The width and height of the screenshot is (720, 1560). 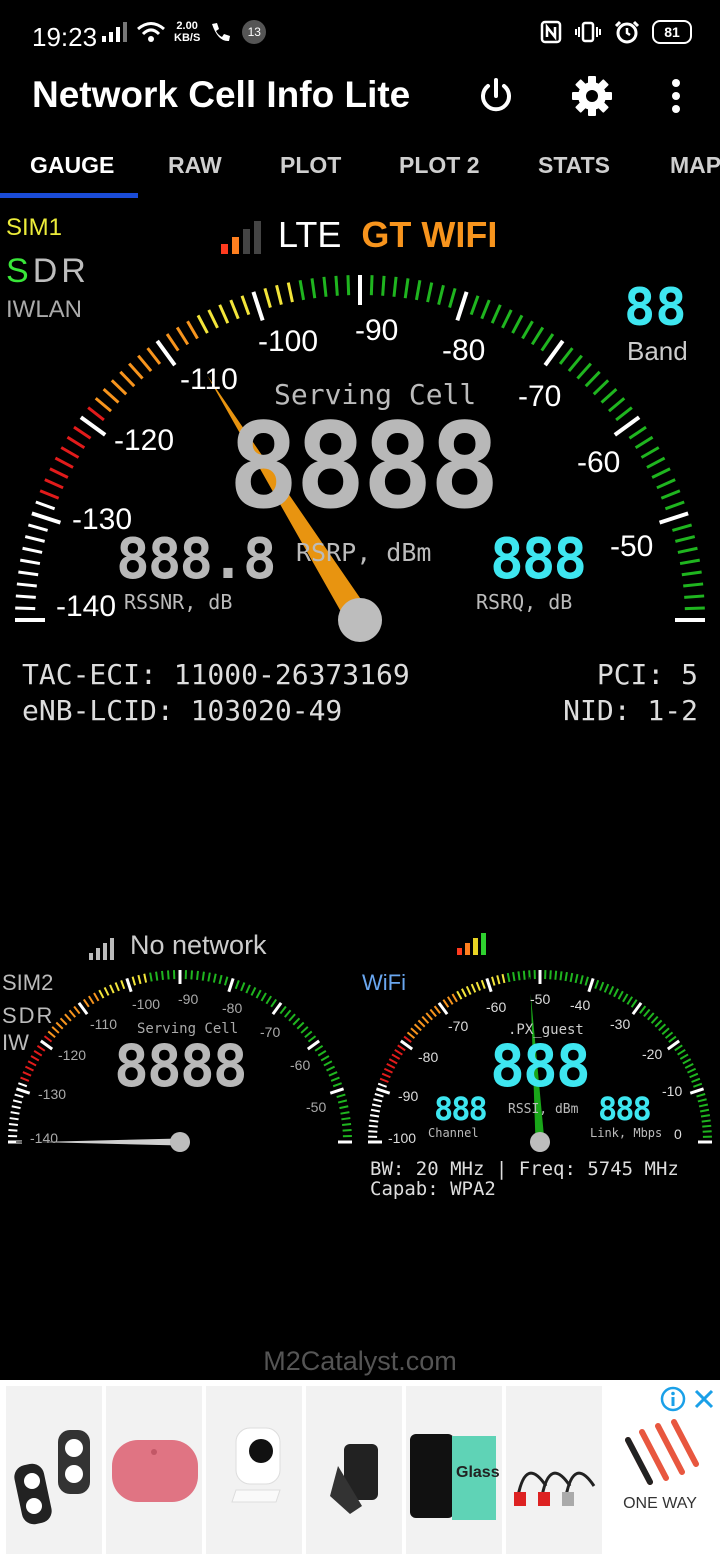 I want to click on more-vert-icon, so click(x=676, y=96).